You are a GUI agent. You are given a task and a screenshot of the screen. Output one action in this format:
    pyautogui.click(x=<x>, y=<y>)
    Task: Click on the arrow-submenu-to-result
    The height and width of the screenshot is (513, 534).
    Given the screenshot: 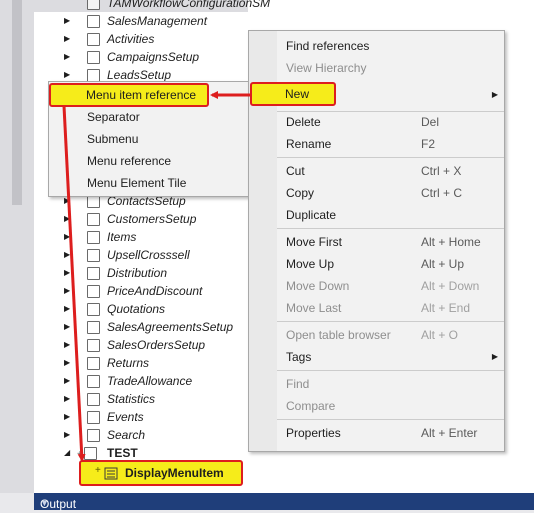 What is the action you would take?
    pyautogui.click(x=74, y=283)
    